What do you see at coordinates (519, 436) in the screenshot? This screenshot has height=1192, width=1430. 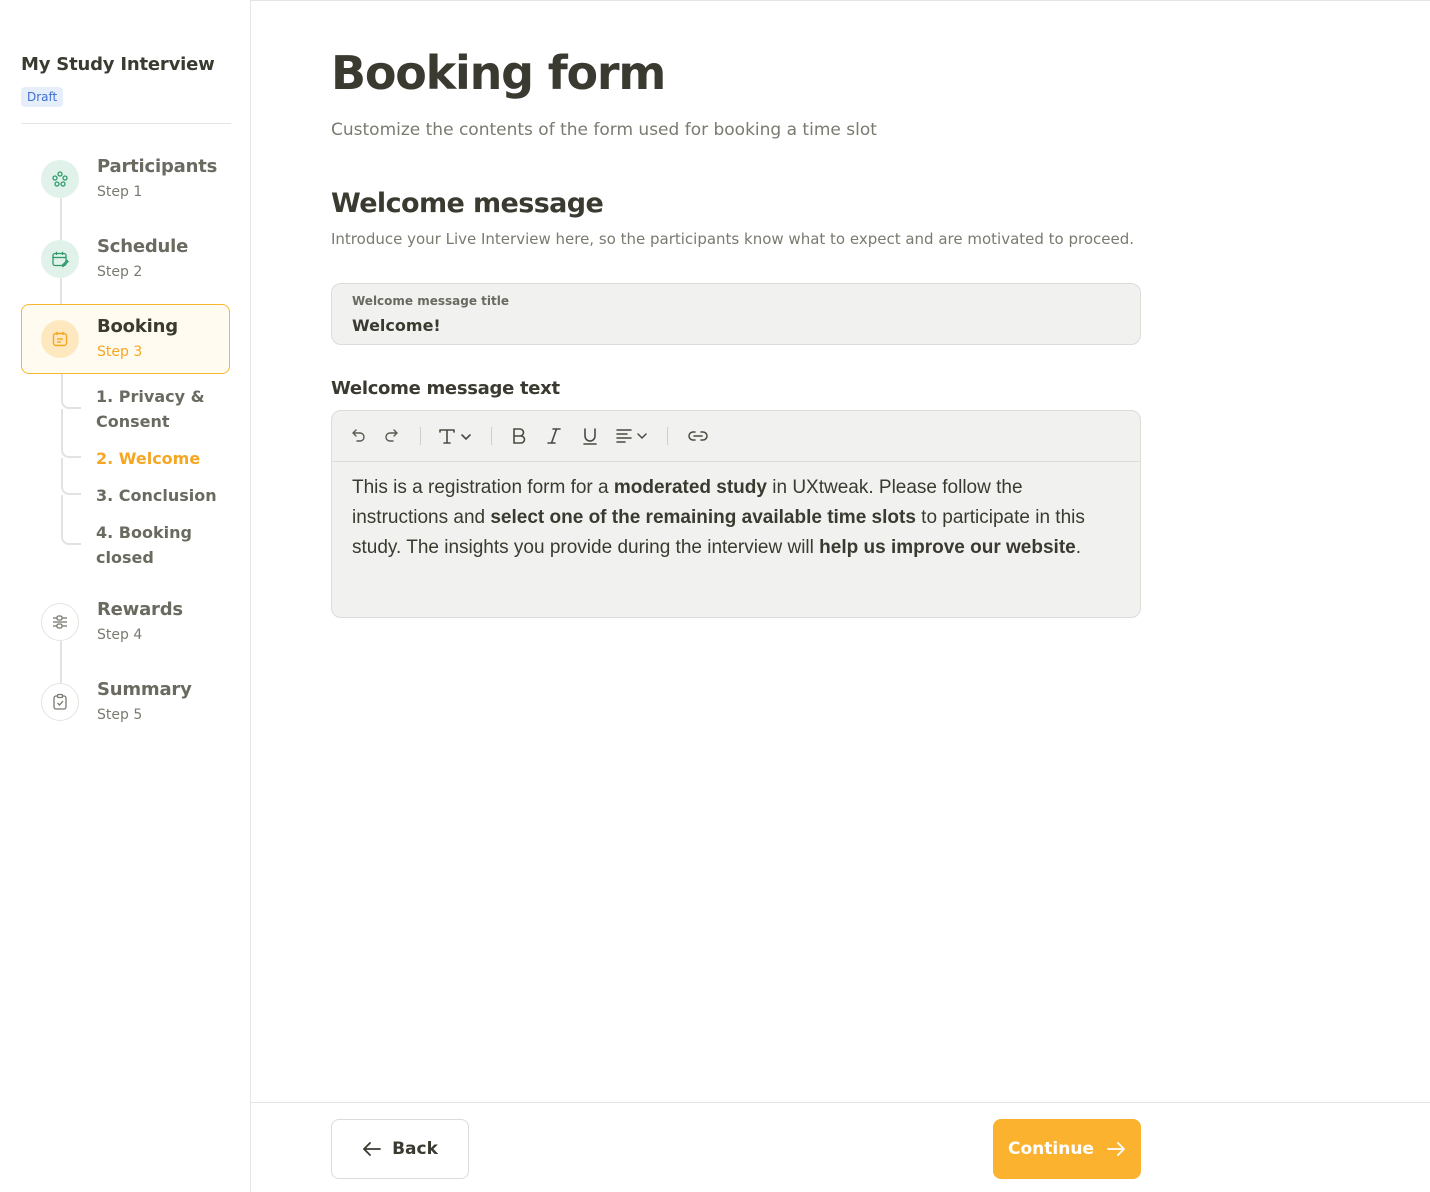 I see `bold-icon` at bounding box center [519, 436].